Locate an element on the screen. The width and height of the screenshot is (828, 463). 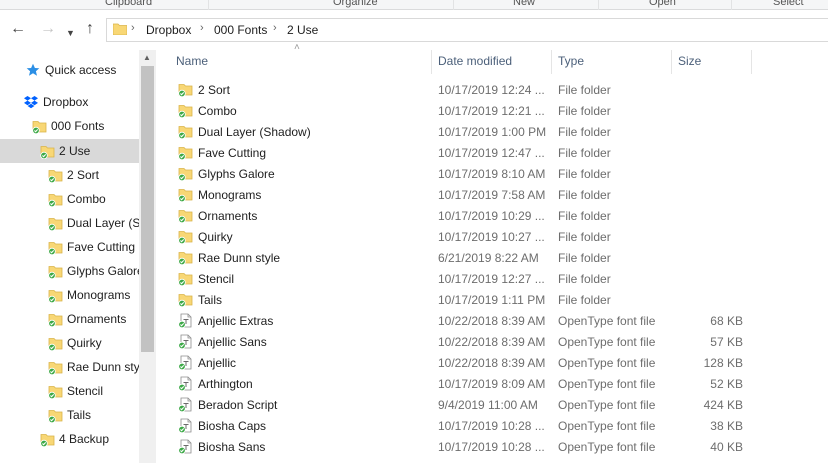
column-name: Name is located at coordinates (192, 61).